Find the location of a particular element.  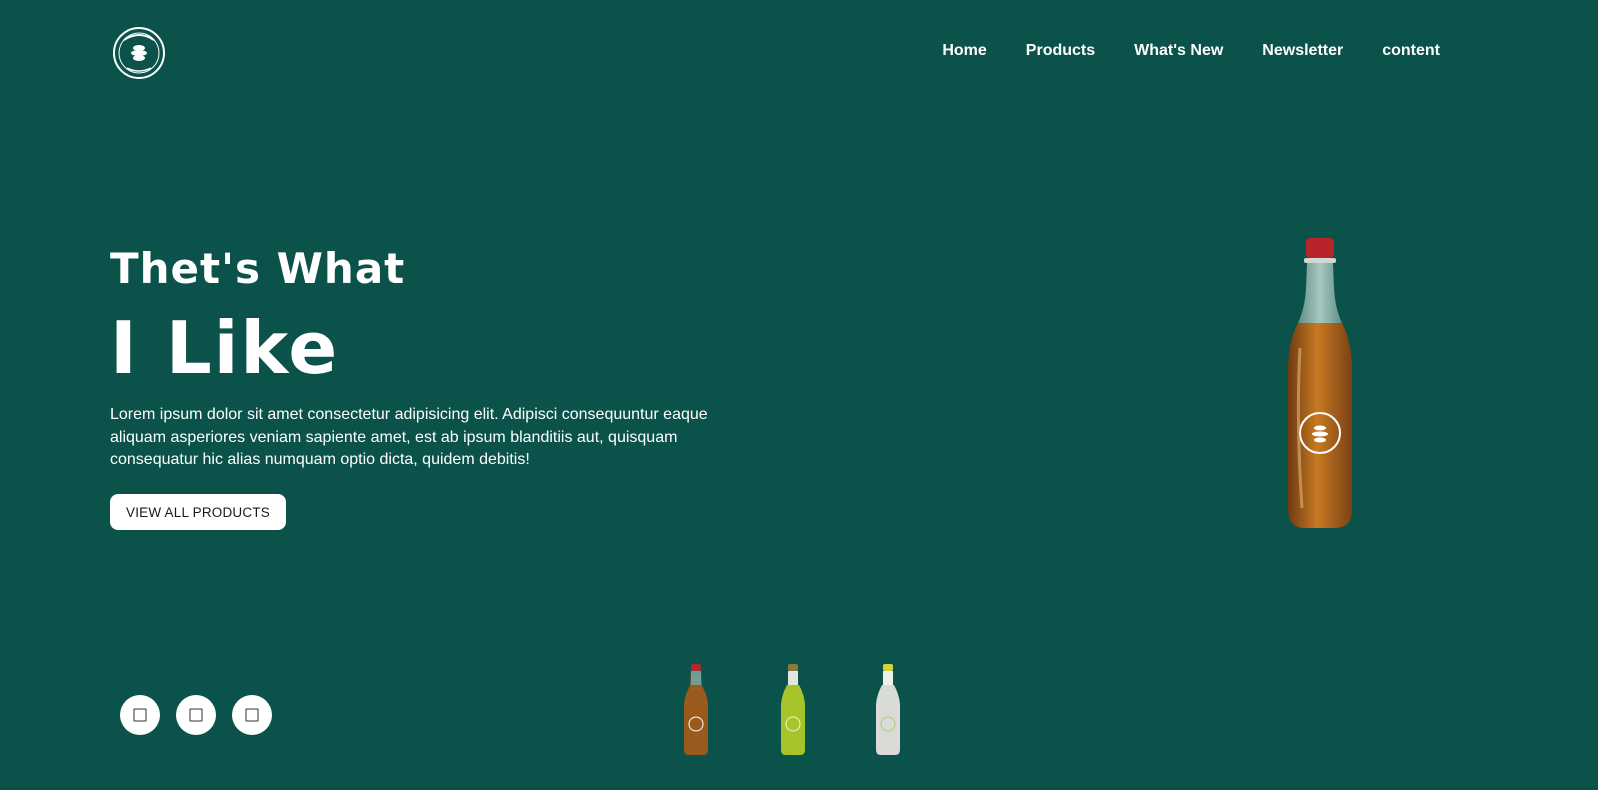

hero-title-big: I Like is located at coordinates (225, 348).